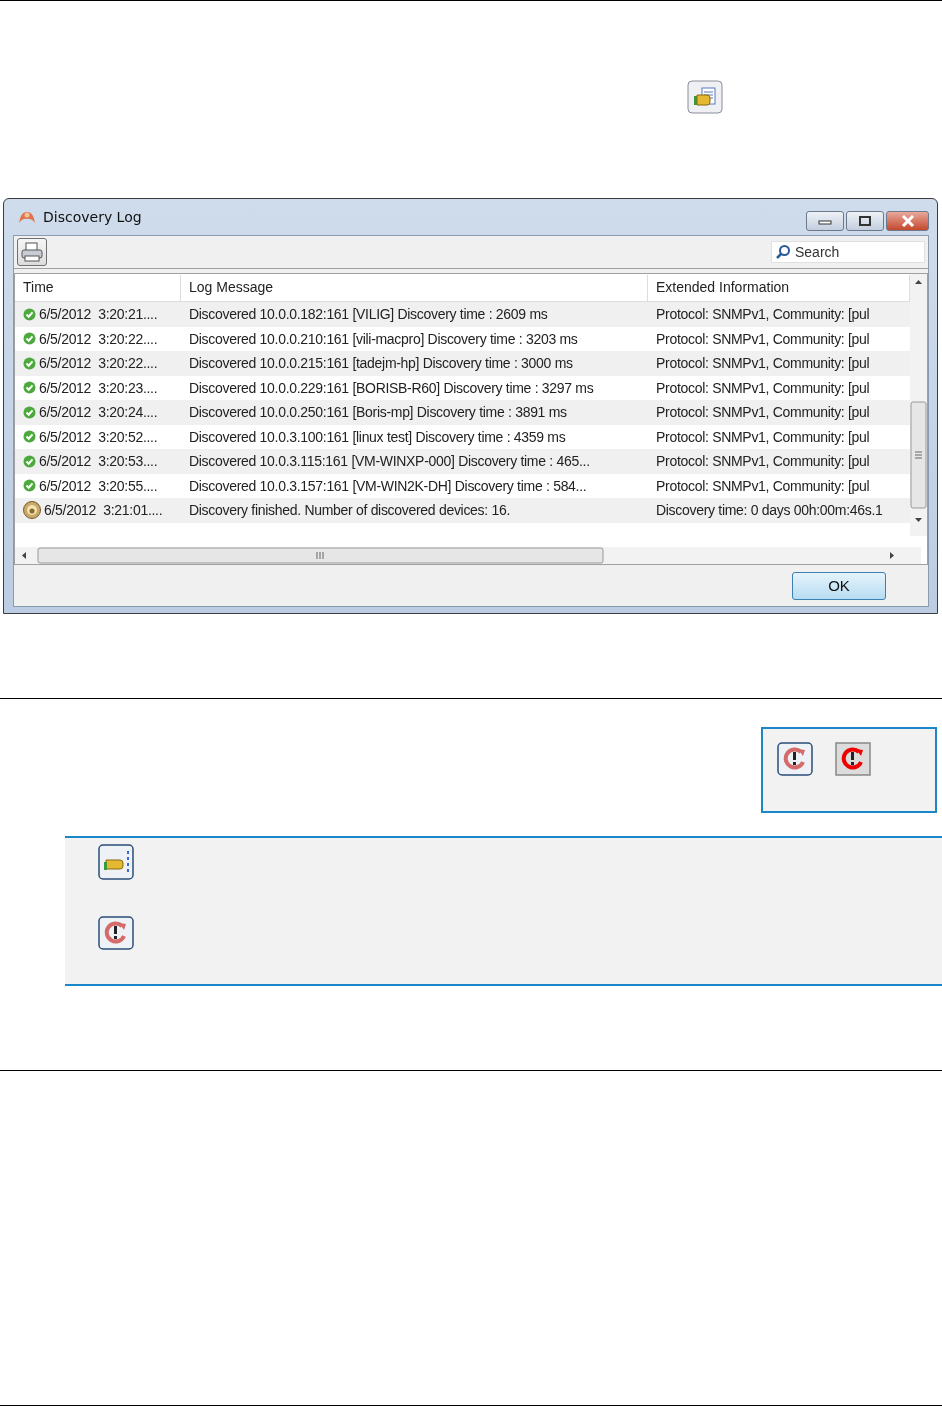 The width and height of the screenshot is (942, 1426). What do you see at coordinates (848, 252) in the screenshot?
I see `search-field: Search` at bounding box center [848, 252].